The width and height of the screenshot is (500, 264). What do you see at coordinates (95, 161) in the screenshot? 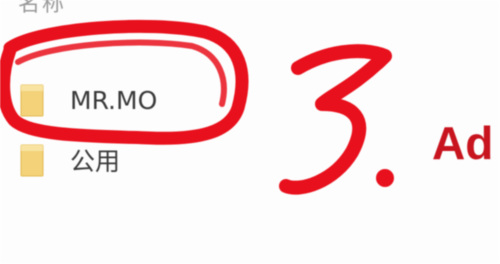
I see `folder-label: 公用` at bounding box center [95, 161].